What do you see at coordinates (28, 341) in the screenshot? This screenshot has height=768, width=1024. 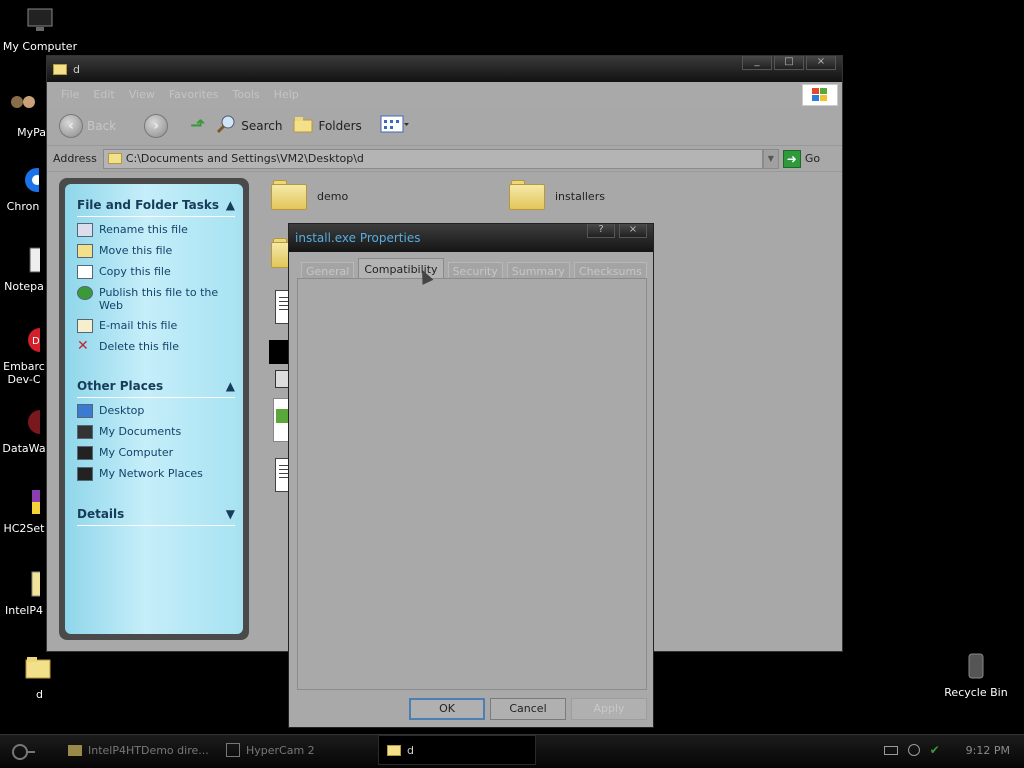 I see `embarcadero-icon: DE` at bounding box center [28, 341].